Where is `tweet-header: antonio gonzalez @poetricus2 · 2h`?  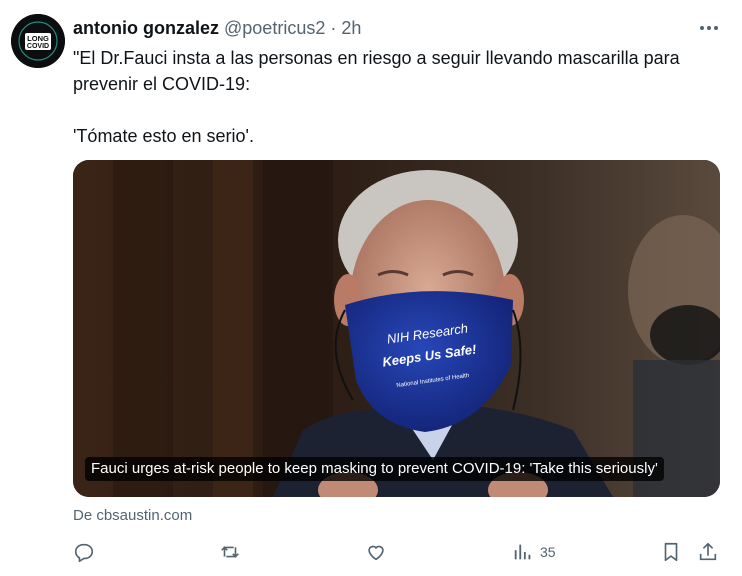 tweet-header: antonio gonzalez @poetricus2 · 2h is located at coordinates (217, 28).